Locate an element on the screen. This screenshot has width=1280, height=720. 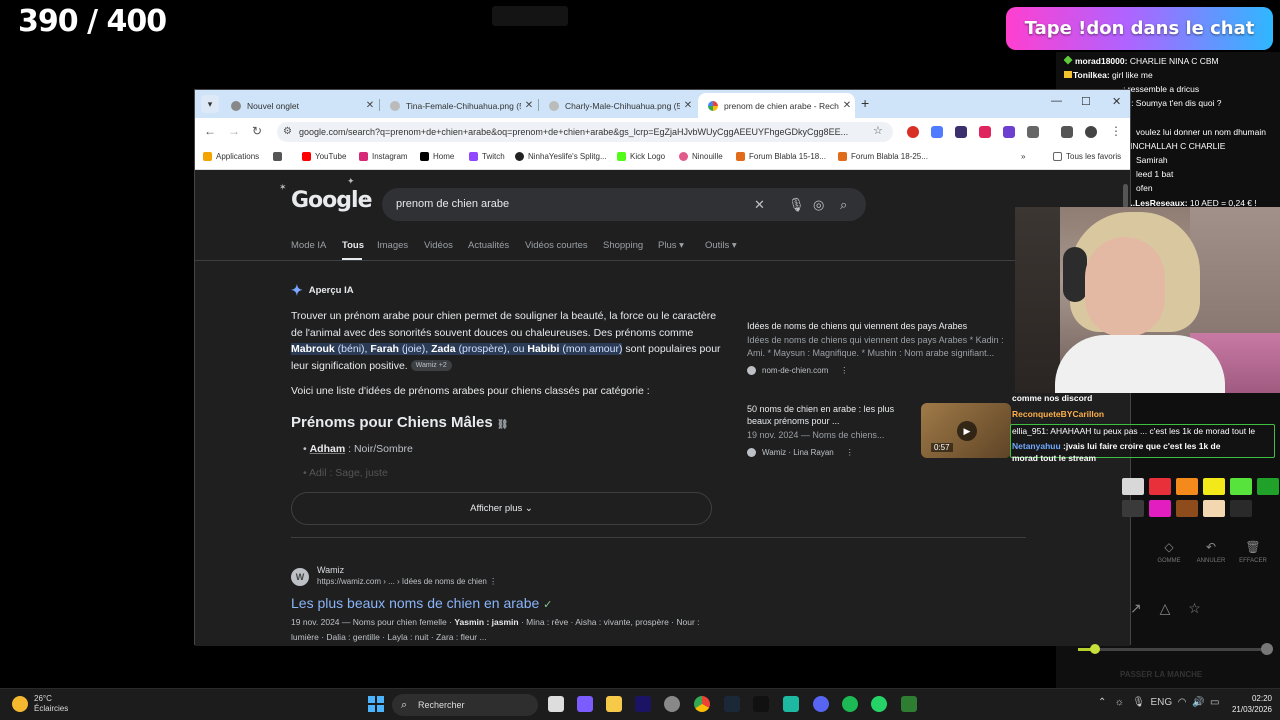
tab-videos-courtes: Vidéos courtes is located at coordinates (556, 245).